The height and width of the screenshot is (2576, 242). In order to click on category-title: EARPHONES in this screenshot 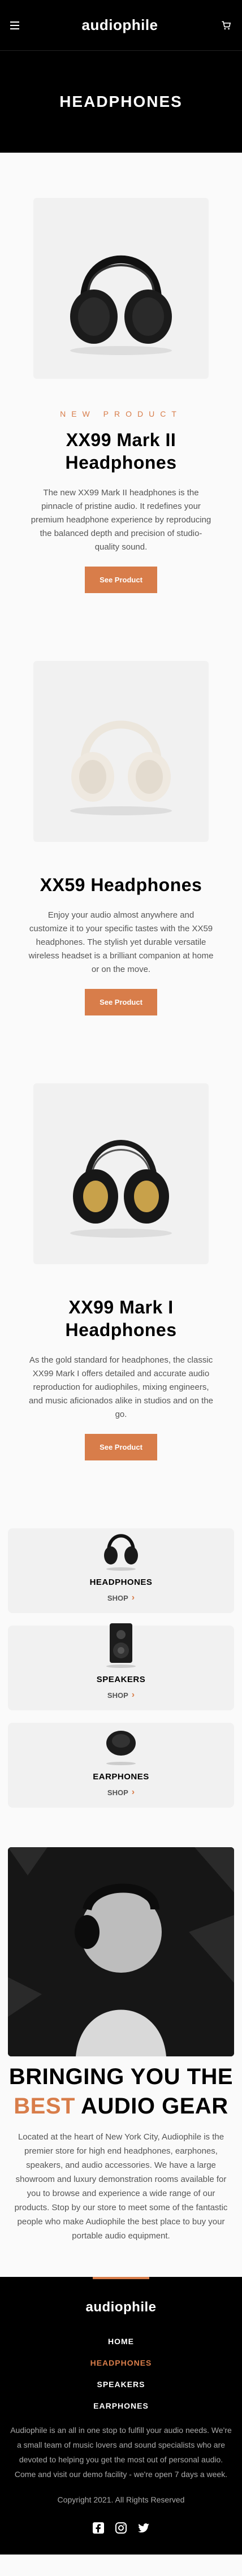, I will do `click(121, 1777)`.